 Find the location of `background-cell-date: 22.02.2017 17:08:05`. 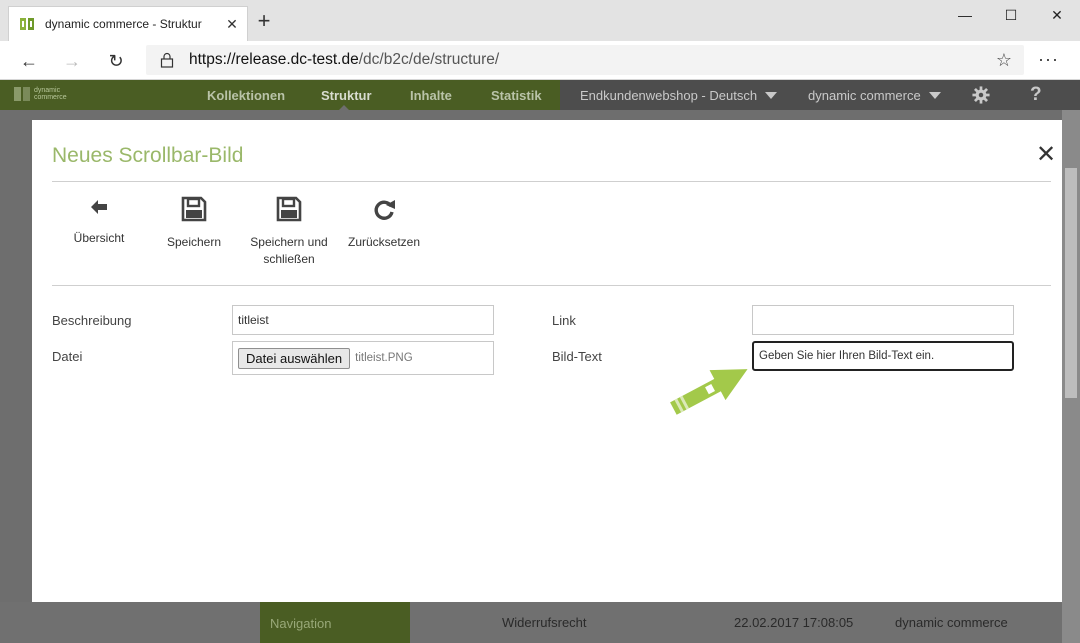

background-cell-date: 22.02.2017 17:08:05 is located at coordinates (794, 622).